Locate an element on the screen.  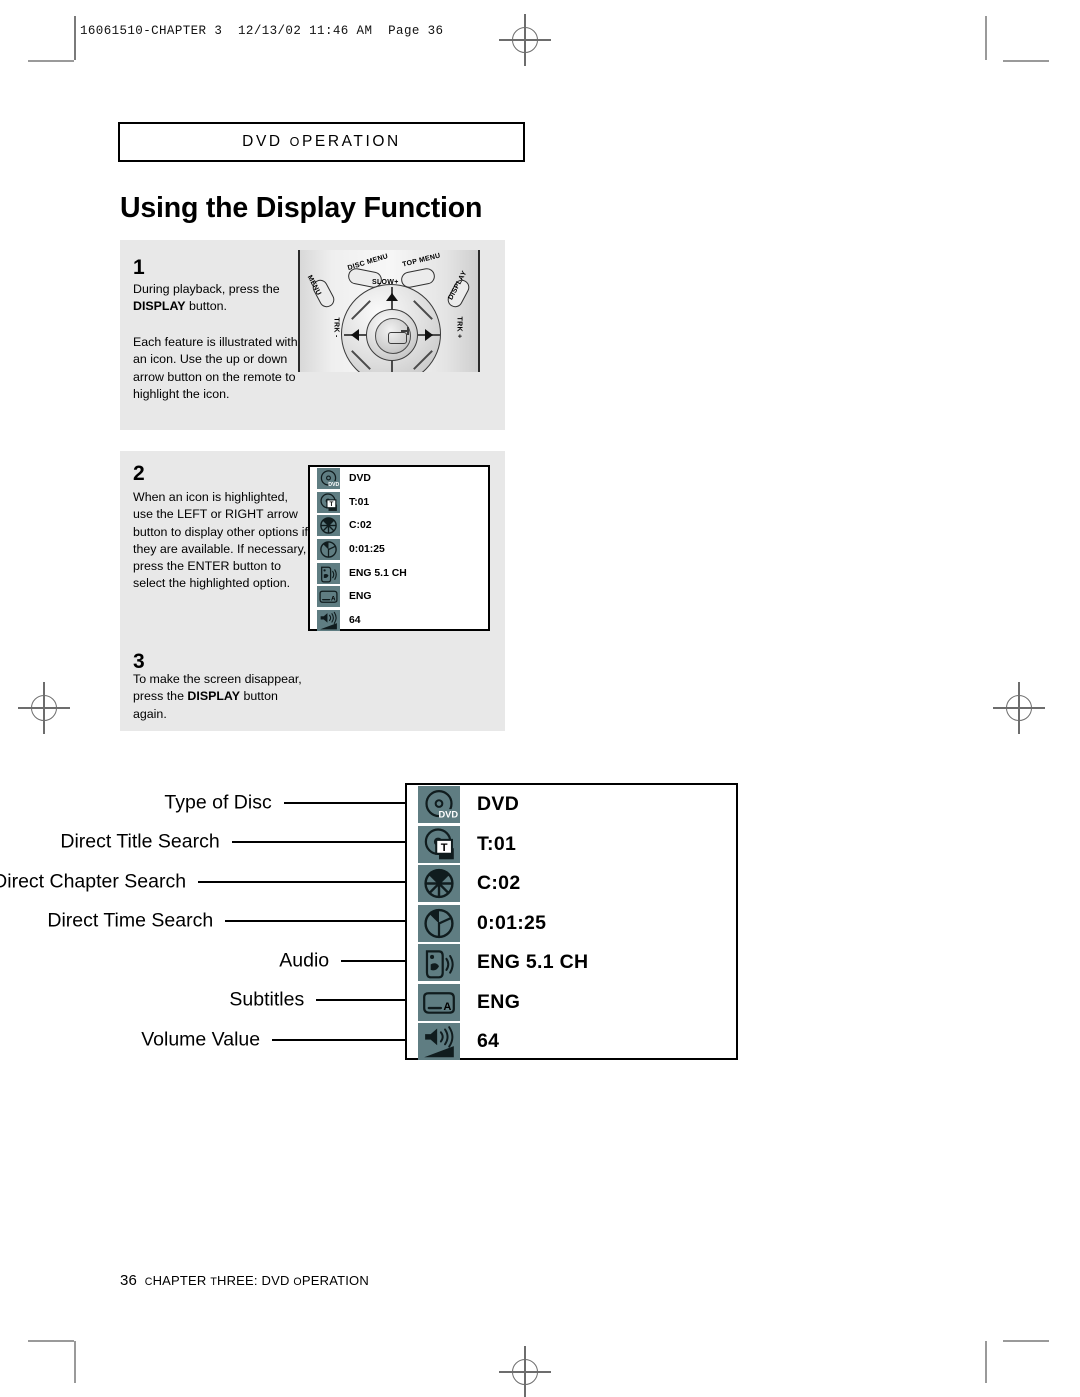
osd-value: DVD is located at coordinates (360, 479).